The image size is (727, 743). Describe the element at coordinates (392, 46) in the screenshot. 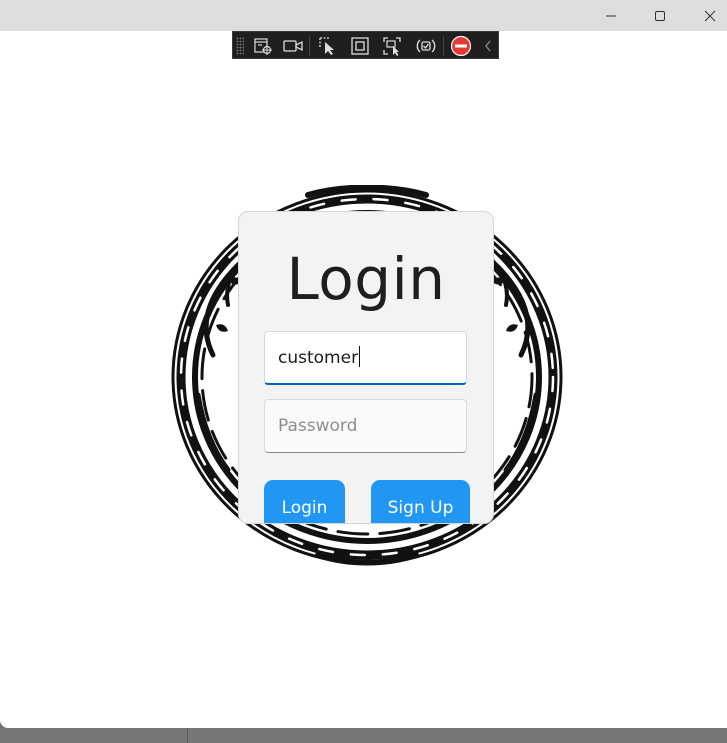

I see `track-focus-icon` at that location.